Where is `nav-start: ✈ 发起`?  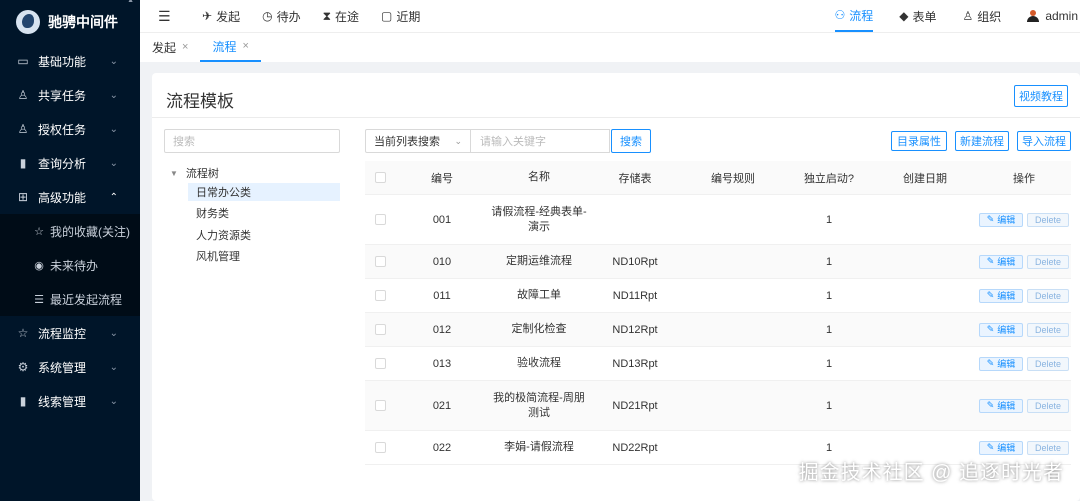
nav-start: ✈ 发起 is located at coordinates (221, 16).